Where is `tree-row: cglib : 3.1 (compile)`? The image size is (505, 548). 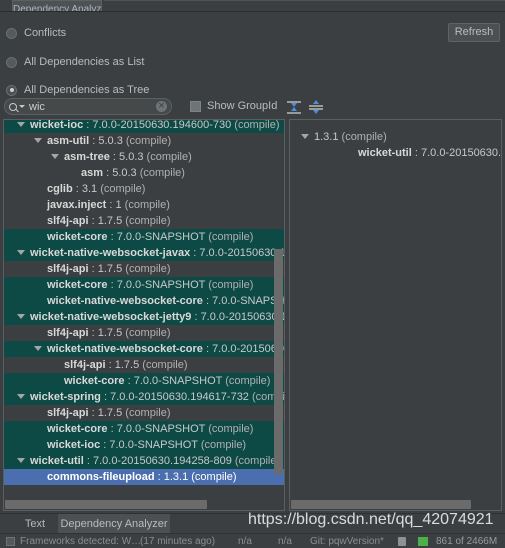
tree-row: cglib : 3.1 (compile) is located at coordinates (144, 189).